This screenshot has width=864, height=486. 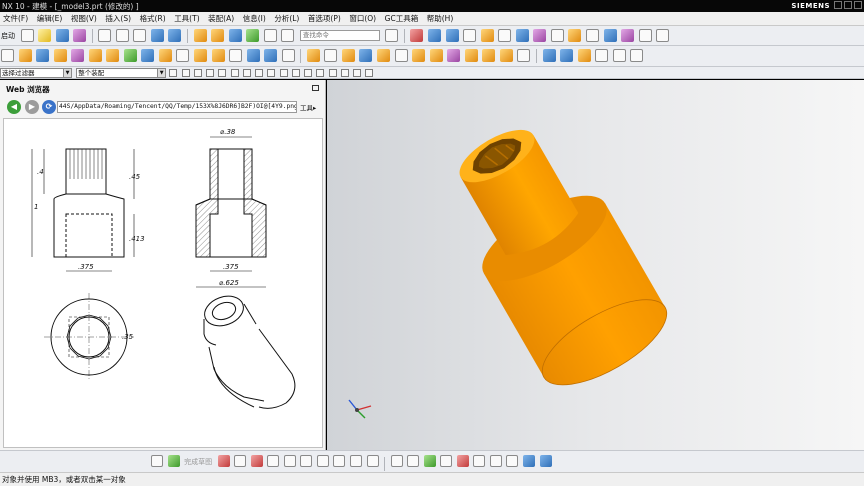 What do you see at coordinates (183, 55) in the screenshot?
I see `mirror-icon` at bounding box center [183, 55].